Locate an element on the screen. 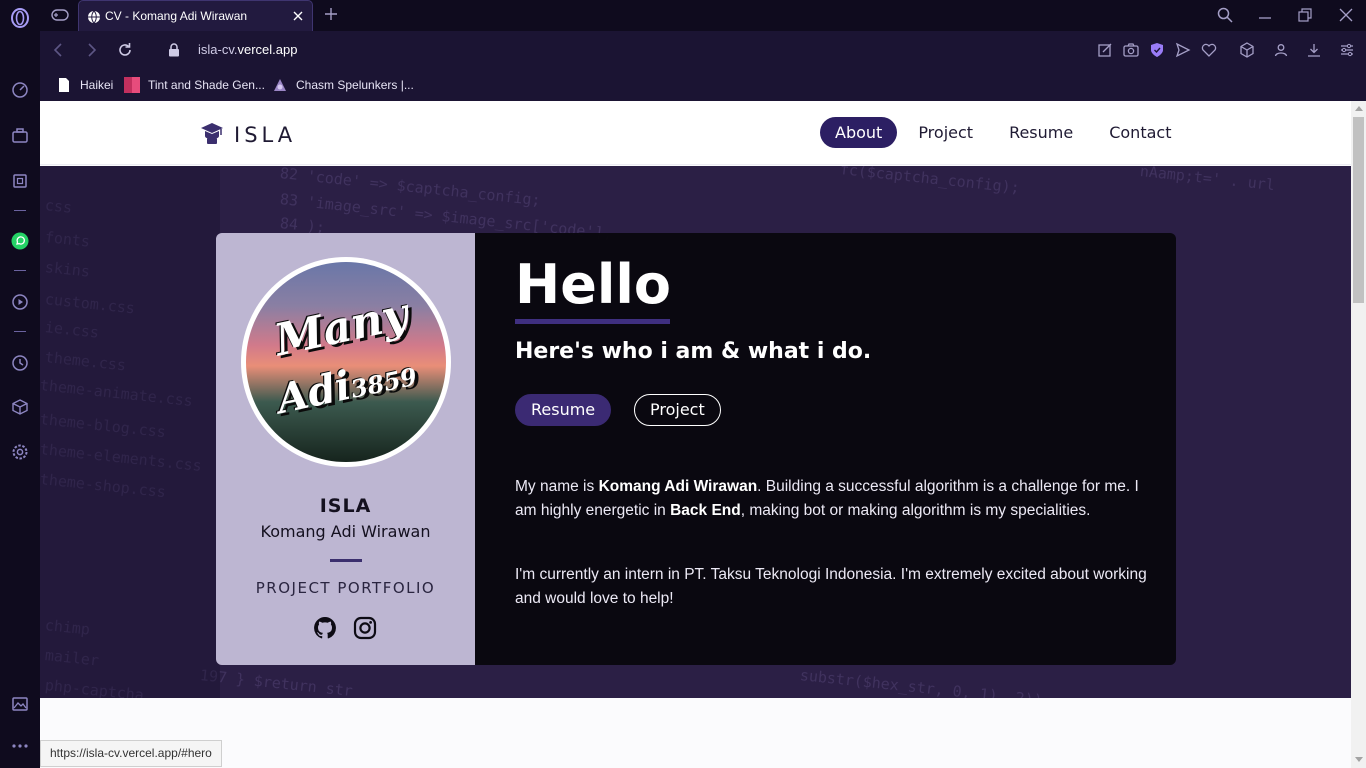 The image size is (1366, 768). speed-dial-icon is located at coordinates (20, 90).